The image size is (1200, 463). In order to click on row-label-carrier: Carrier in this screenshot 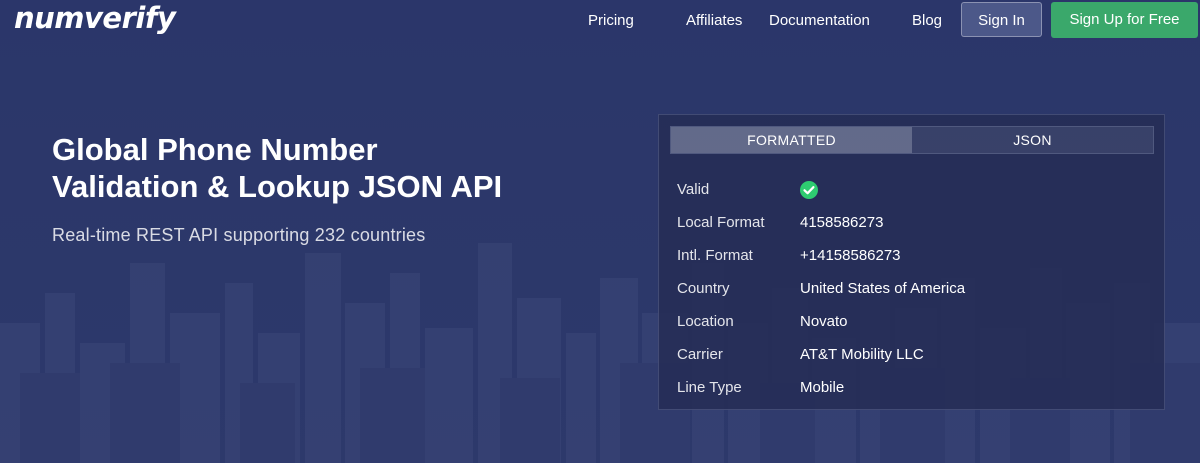, I will do `click(700, 354)`.